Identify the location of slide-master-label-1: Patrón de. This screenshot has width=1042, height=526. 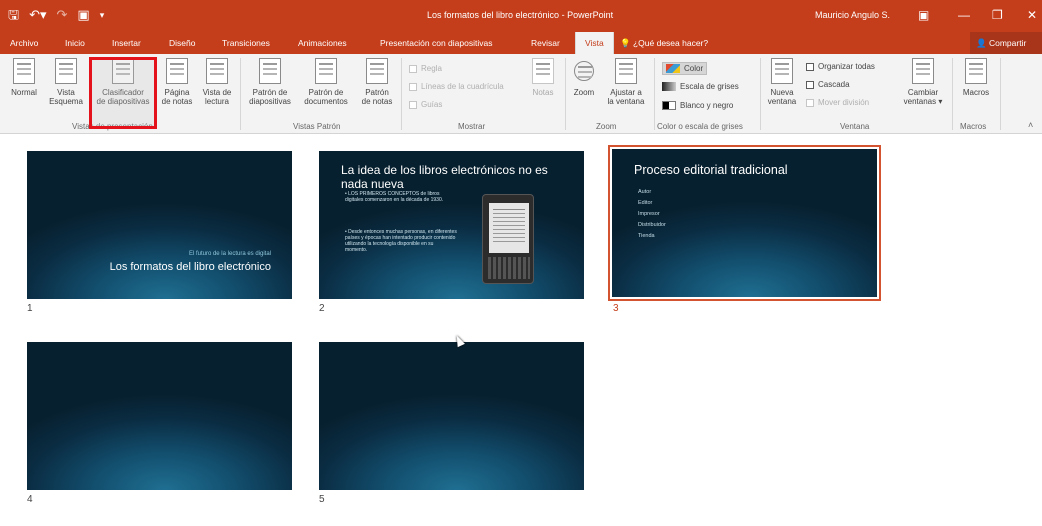
(270, 92).